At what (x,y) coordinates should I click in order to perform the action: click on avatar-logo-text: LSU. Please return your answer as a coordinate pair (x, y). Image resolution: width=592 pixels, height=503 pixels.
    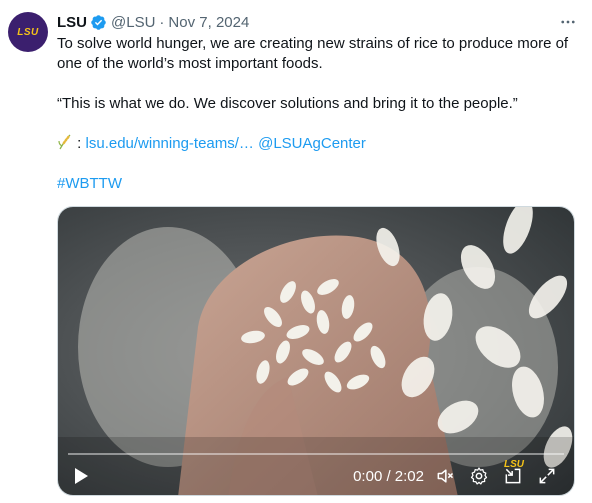
    Looking at the image, I should click on (28, 32).